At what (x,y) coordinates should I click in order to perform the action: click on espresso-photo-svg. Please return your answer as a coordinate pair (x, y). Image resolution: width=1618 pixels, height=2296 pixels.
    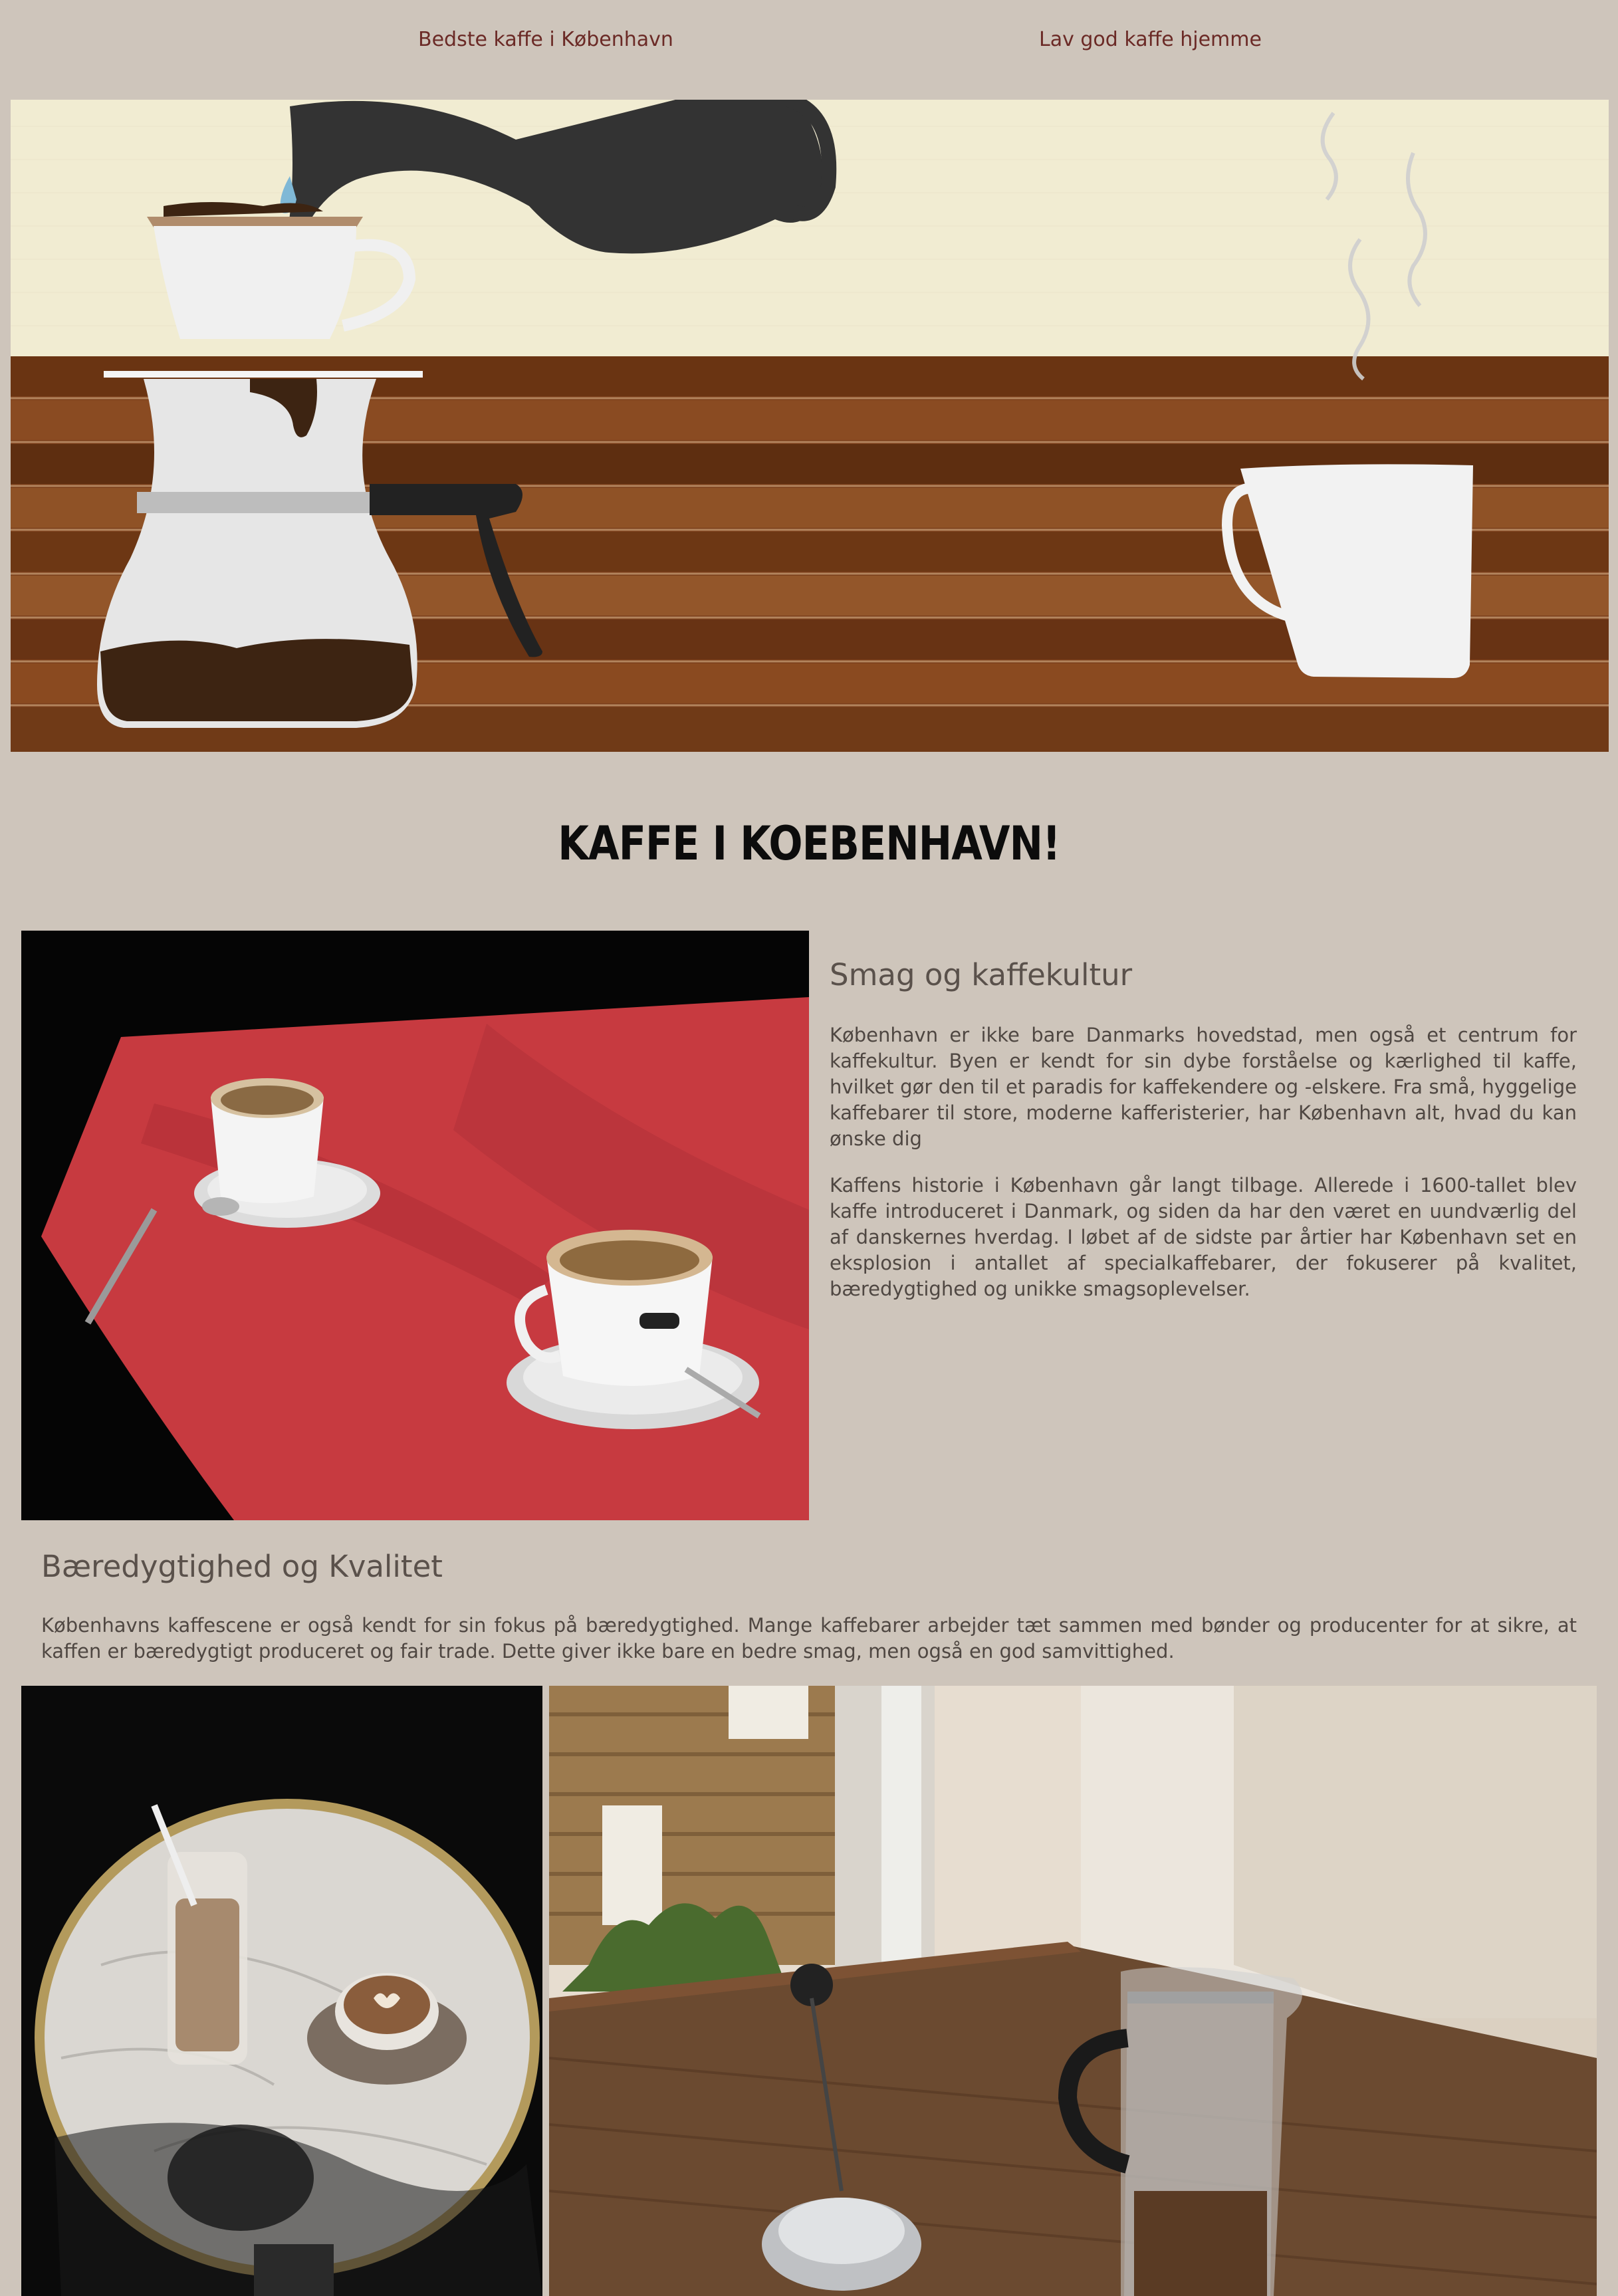
    Looking at the image, I should click on (415, 1225).